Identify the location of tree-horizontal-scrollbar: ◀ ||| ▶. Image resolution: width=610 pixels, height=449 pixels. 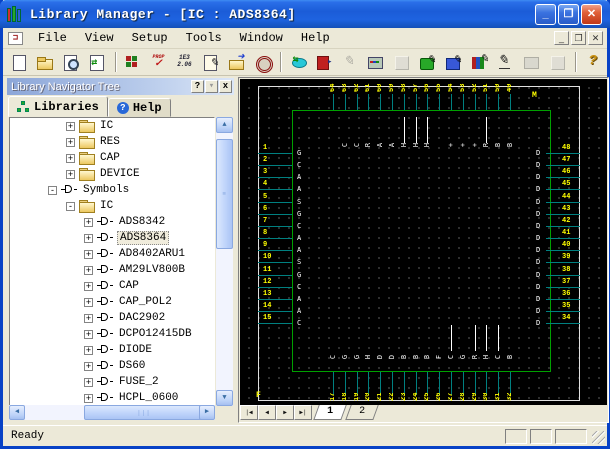
(112, 412).